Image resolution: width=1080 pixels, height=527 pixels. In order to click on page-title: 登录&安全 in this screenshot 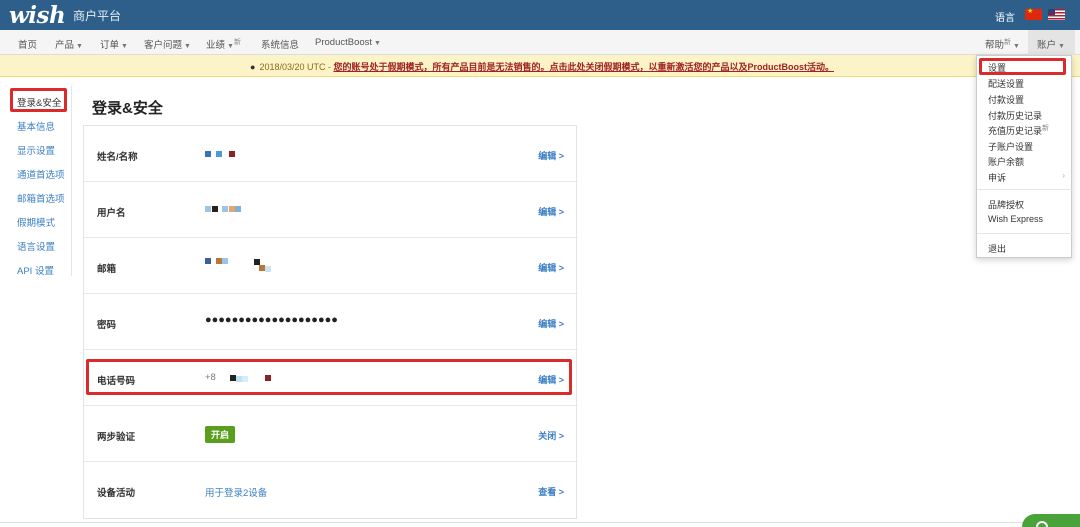, I will do `click(127, 108)`.